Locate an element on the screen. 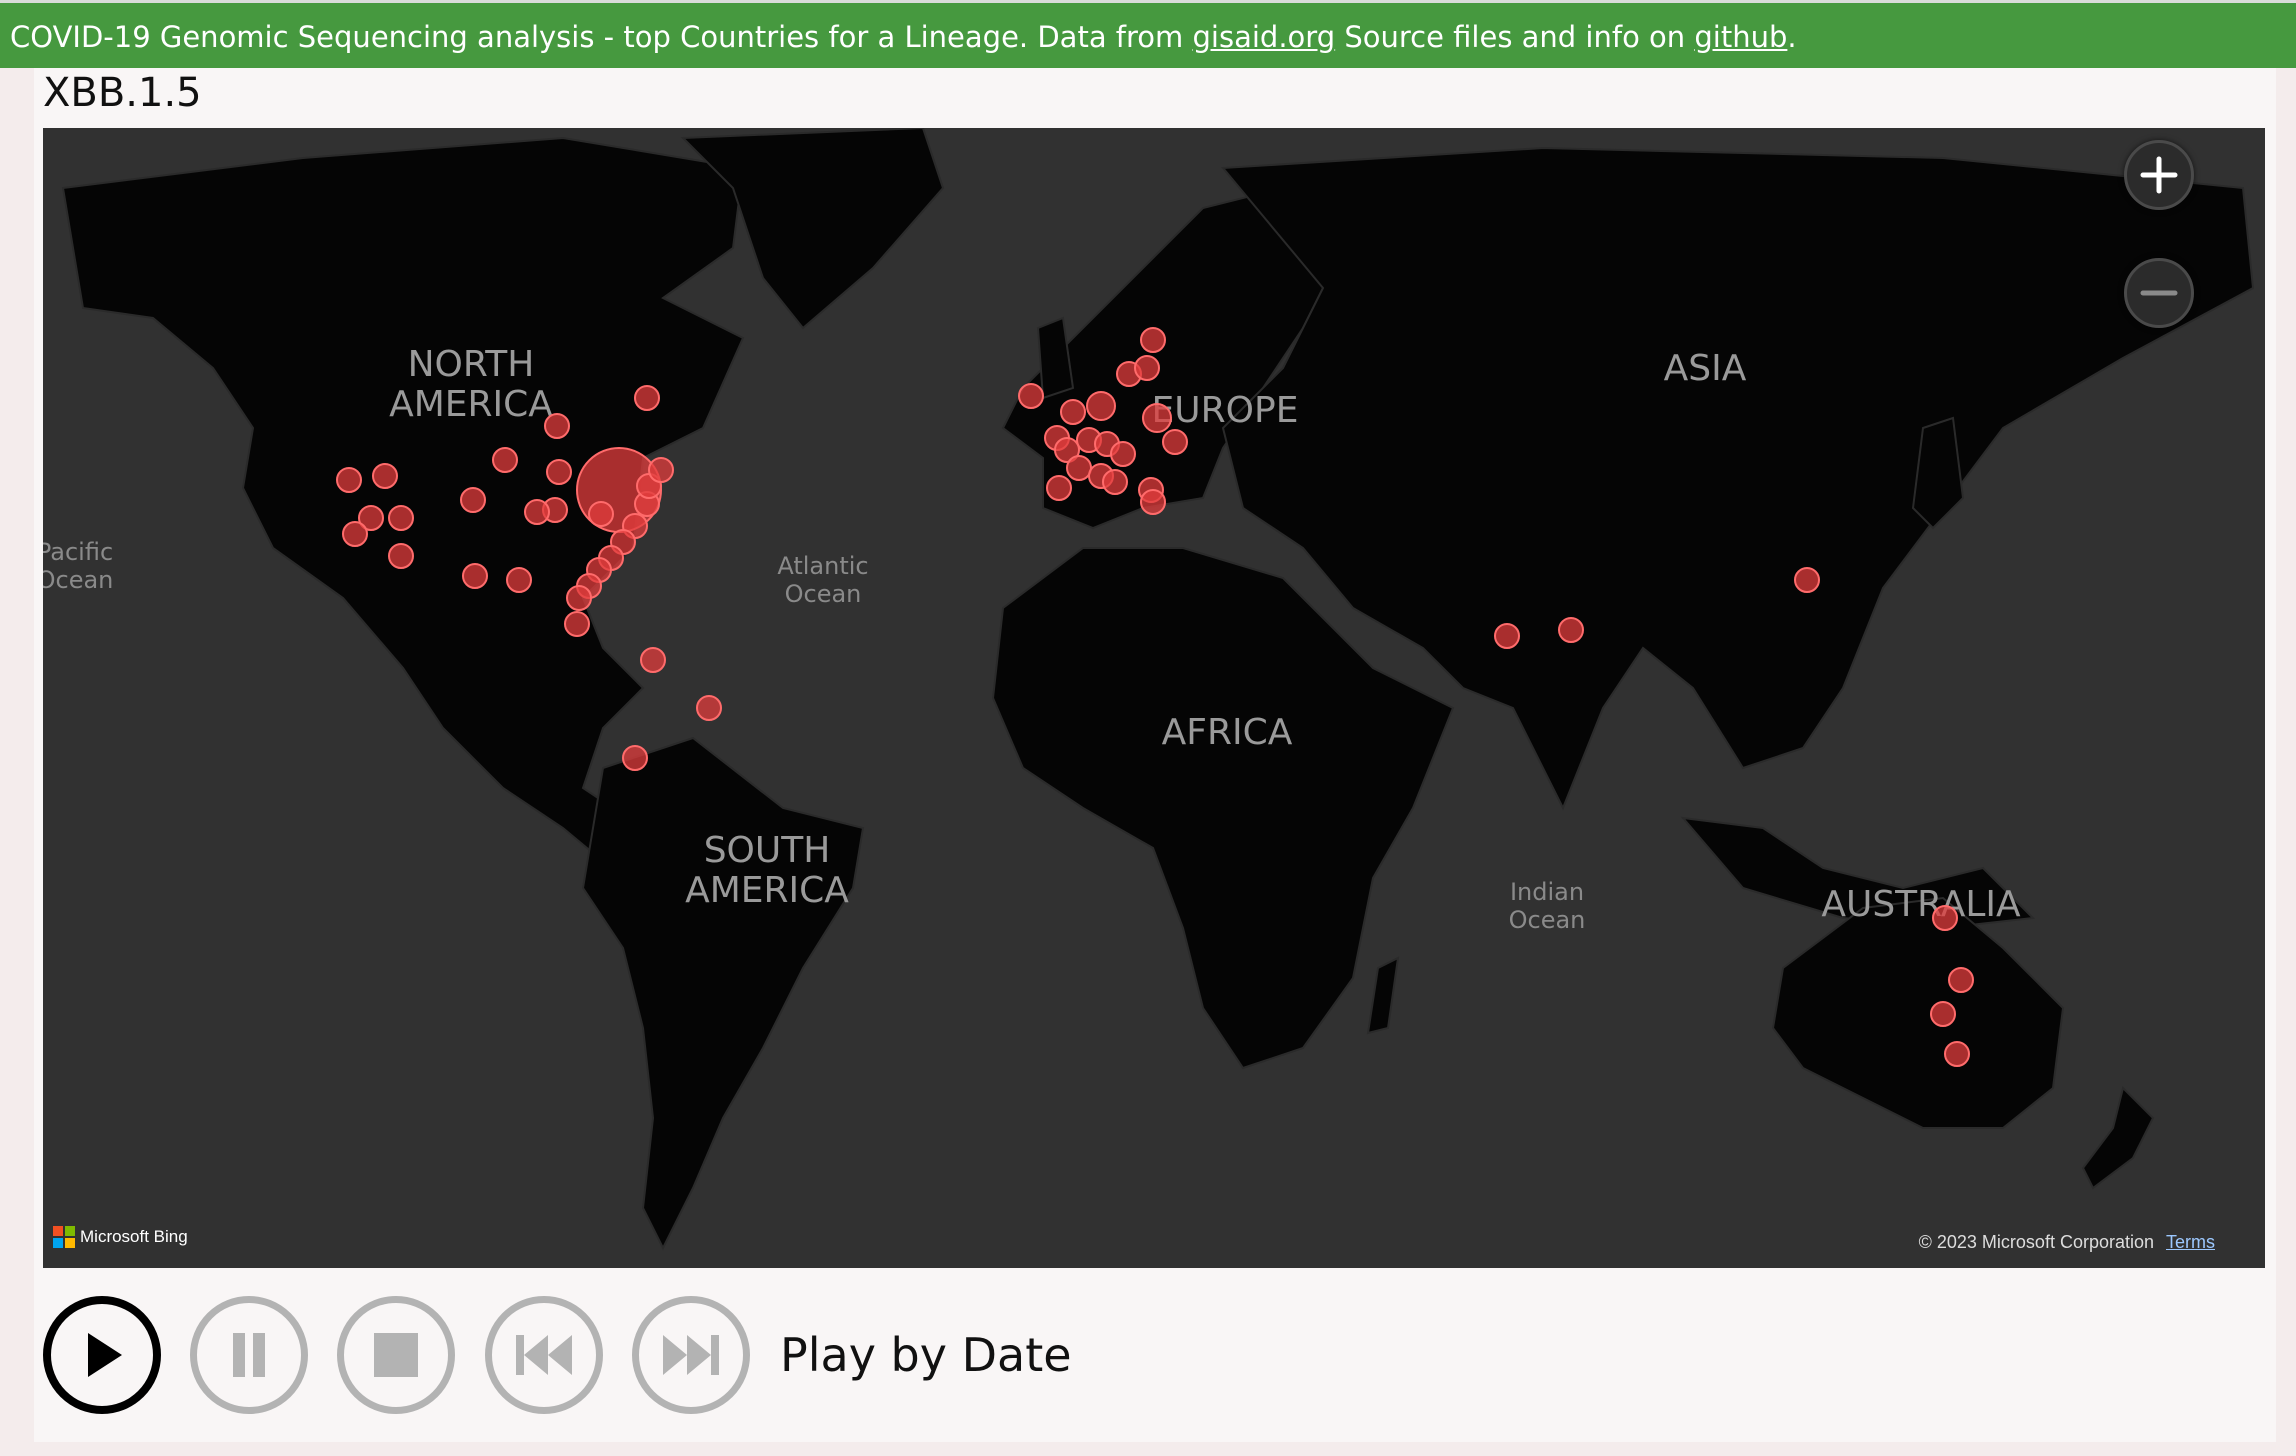 The image size is (2296, 1456). skip-back-button is located at coordinates (544, 1355).